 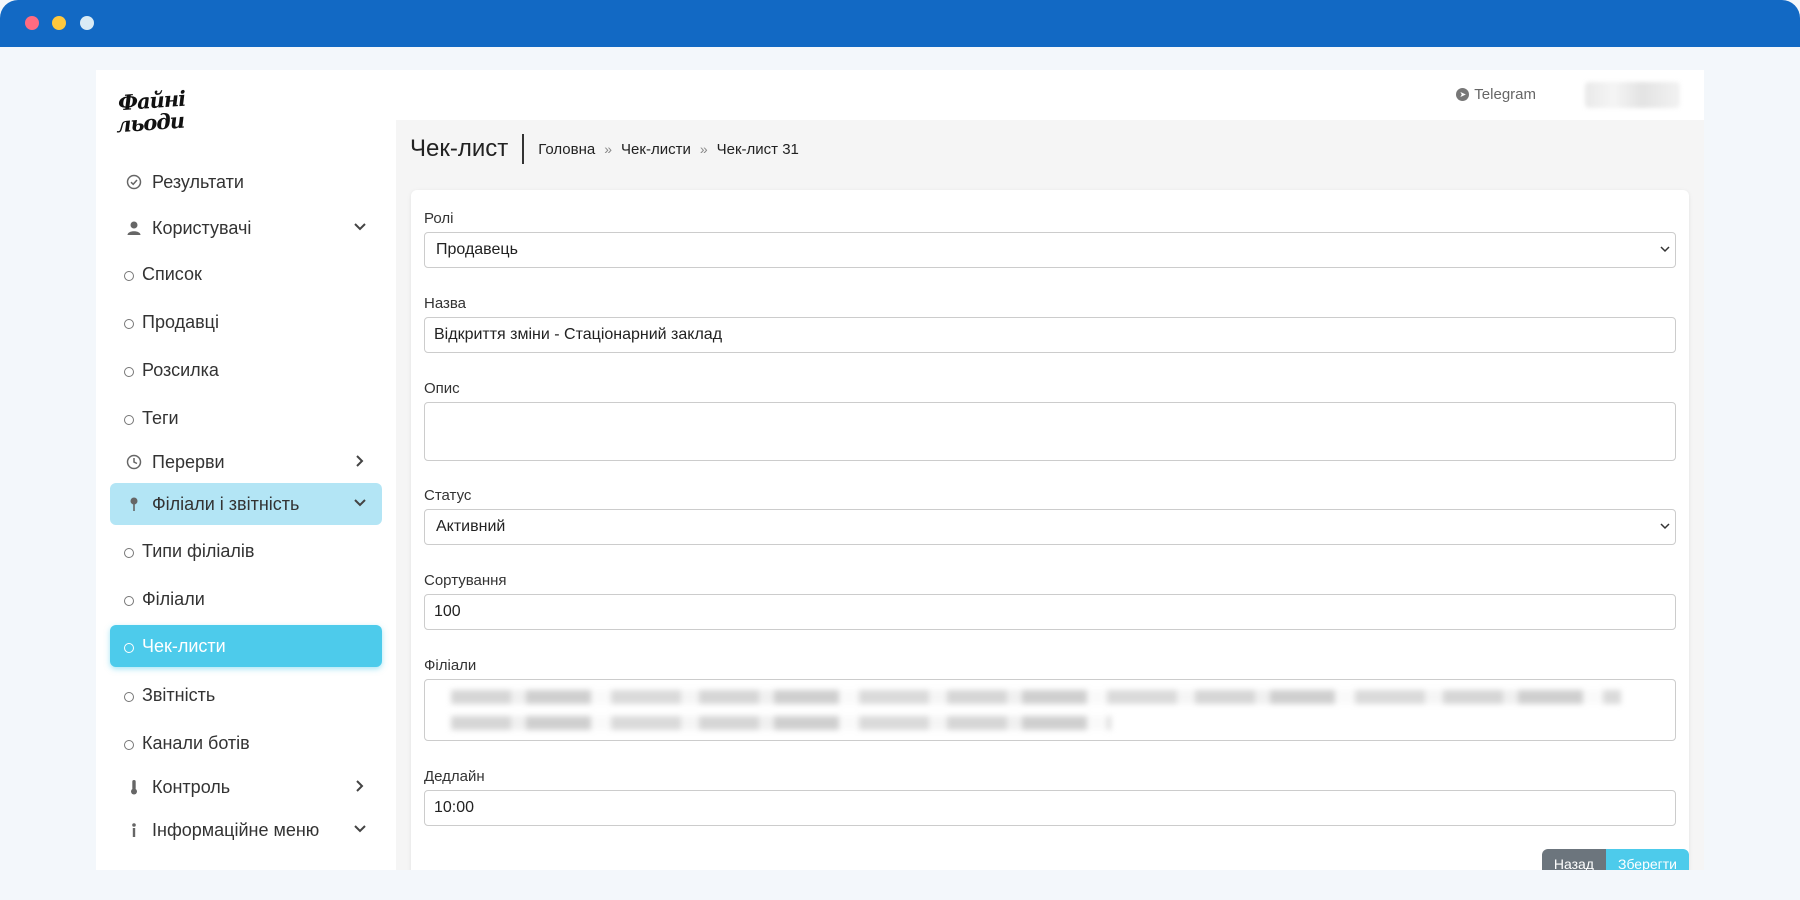 What do you see at coordinates (246, 695) in the screenshot?
I see `sidebar-item-reports: Звітність` at bounding box center [246, 695].